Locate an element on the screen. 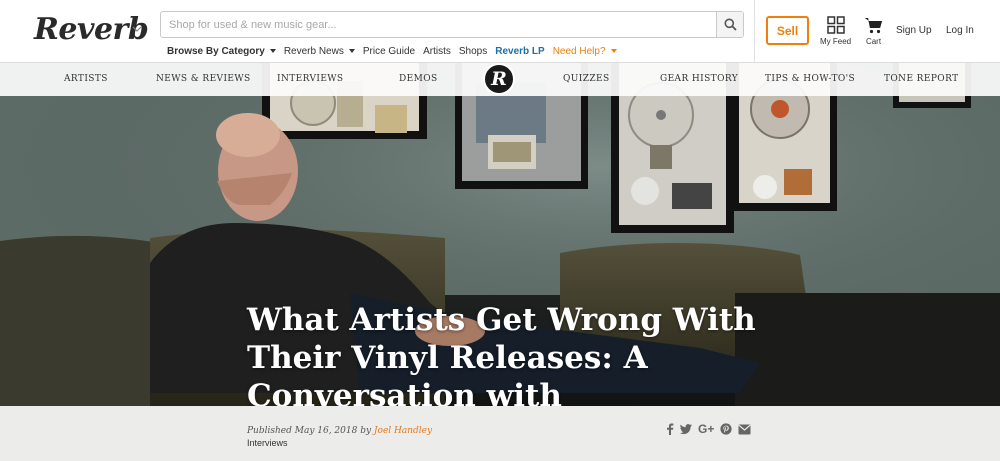 This screenshot has width=1000, height=461. twitter-icon is located at coordinates (686, 429).